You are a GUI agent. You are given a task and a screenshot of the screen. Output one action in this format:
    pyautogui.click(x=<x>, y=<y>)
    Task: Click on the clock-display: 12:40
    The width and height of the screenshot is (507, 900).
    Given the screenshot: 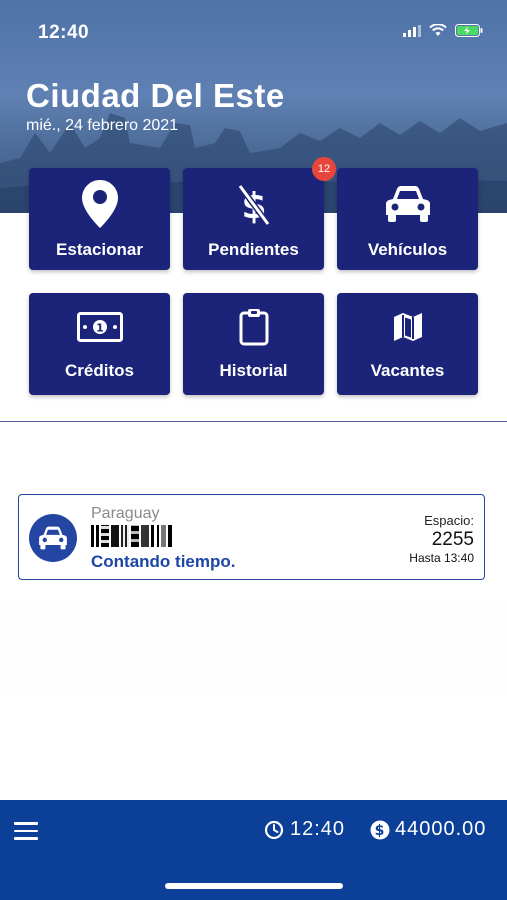 What is the action you would take?
    pyautogui.click(x=304, y=829)
    